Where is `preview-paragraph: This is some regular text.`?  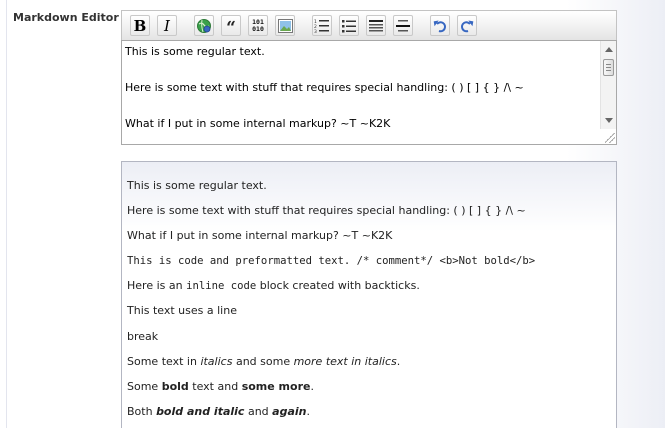
preview-paragraph: This is some regular text. is located at coordinates (197, 185).